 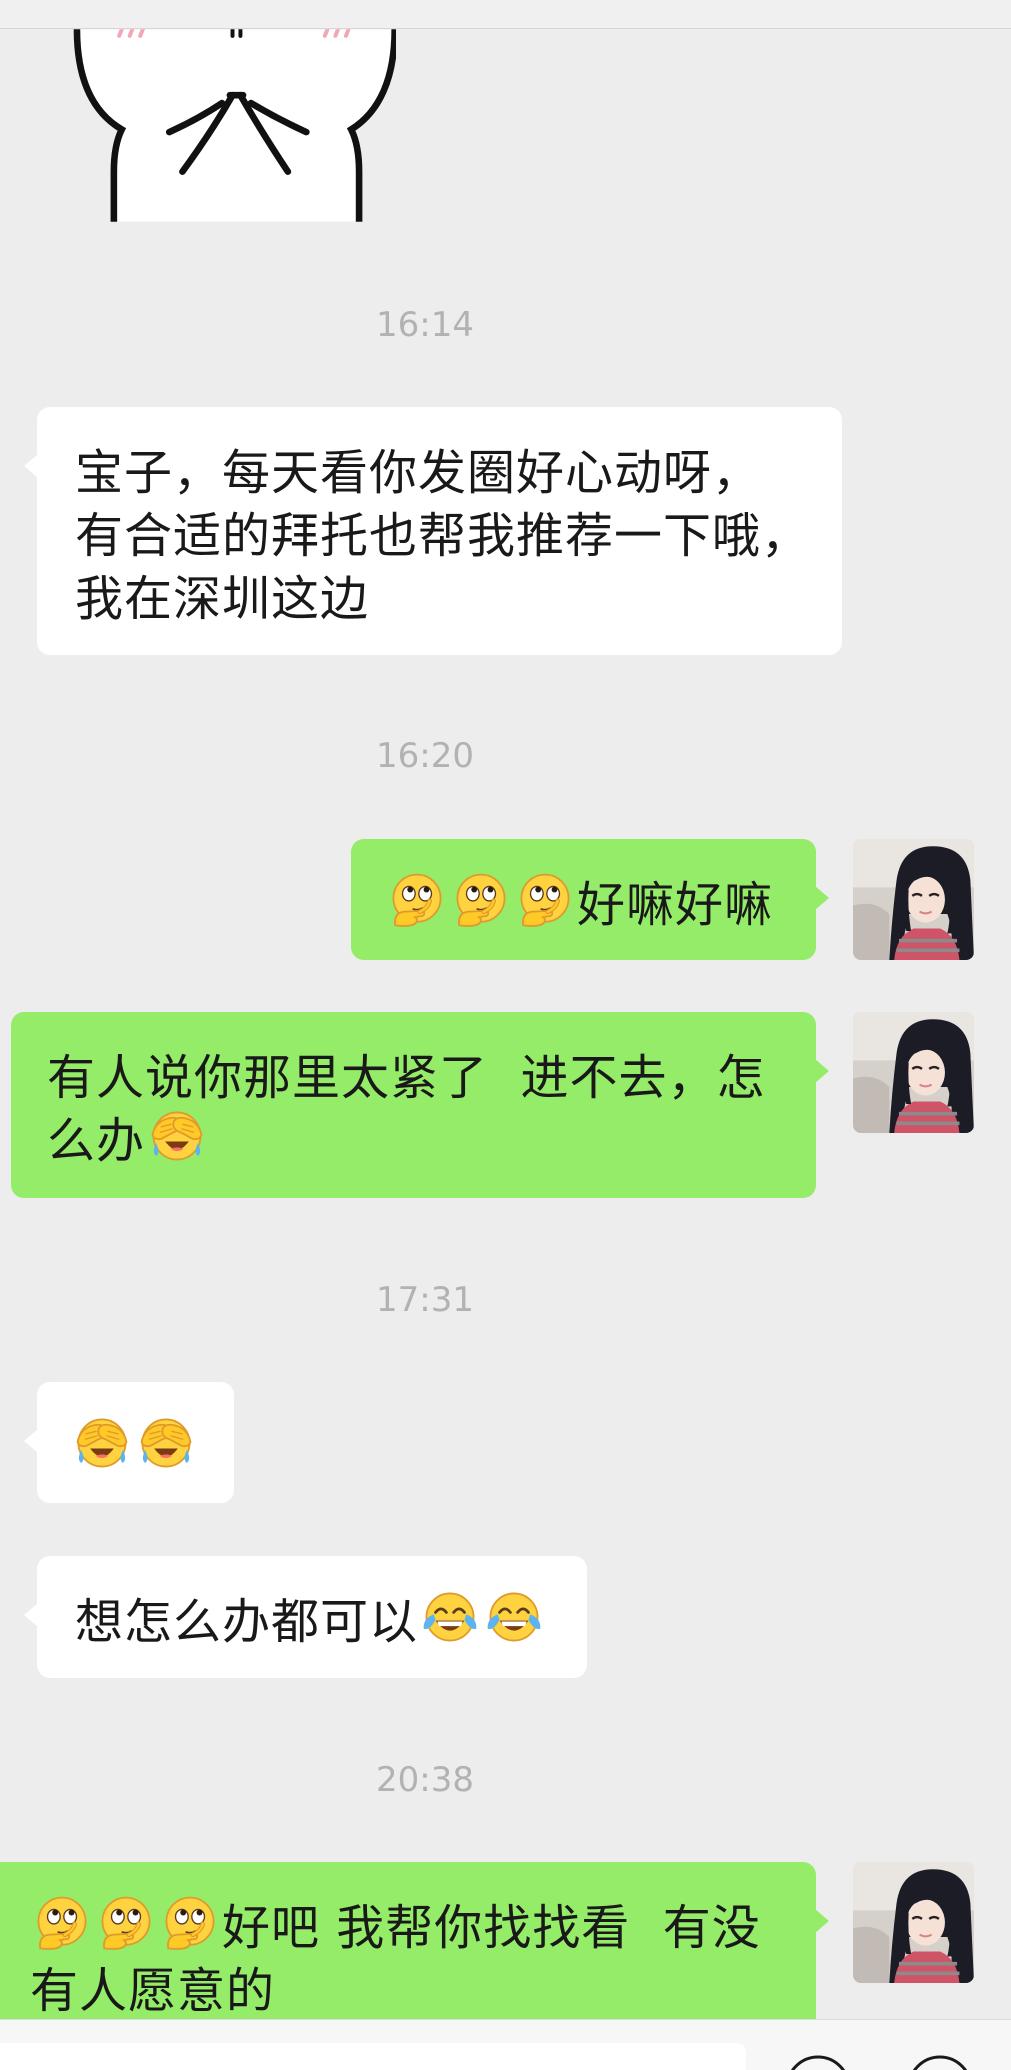 I want to click on message-line: 好吧 我帮你找找看 有没, so click(x=423, y=1923).